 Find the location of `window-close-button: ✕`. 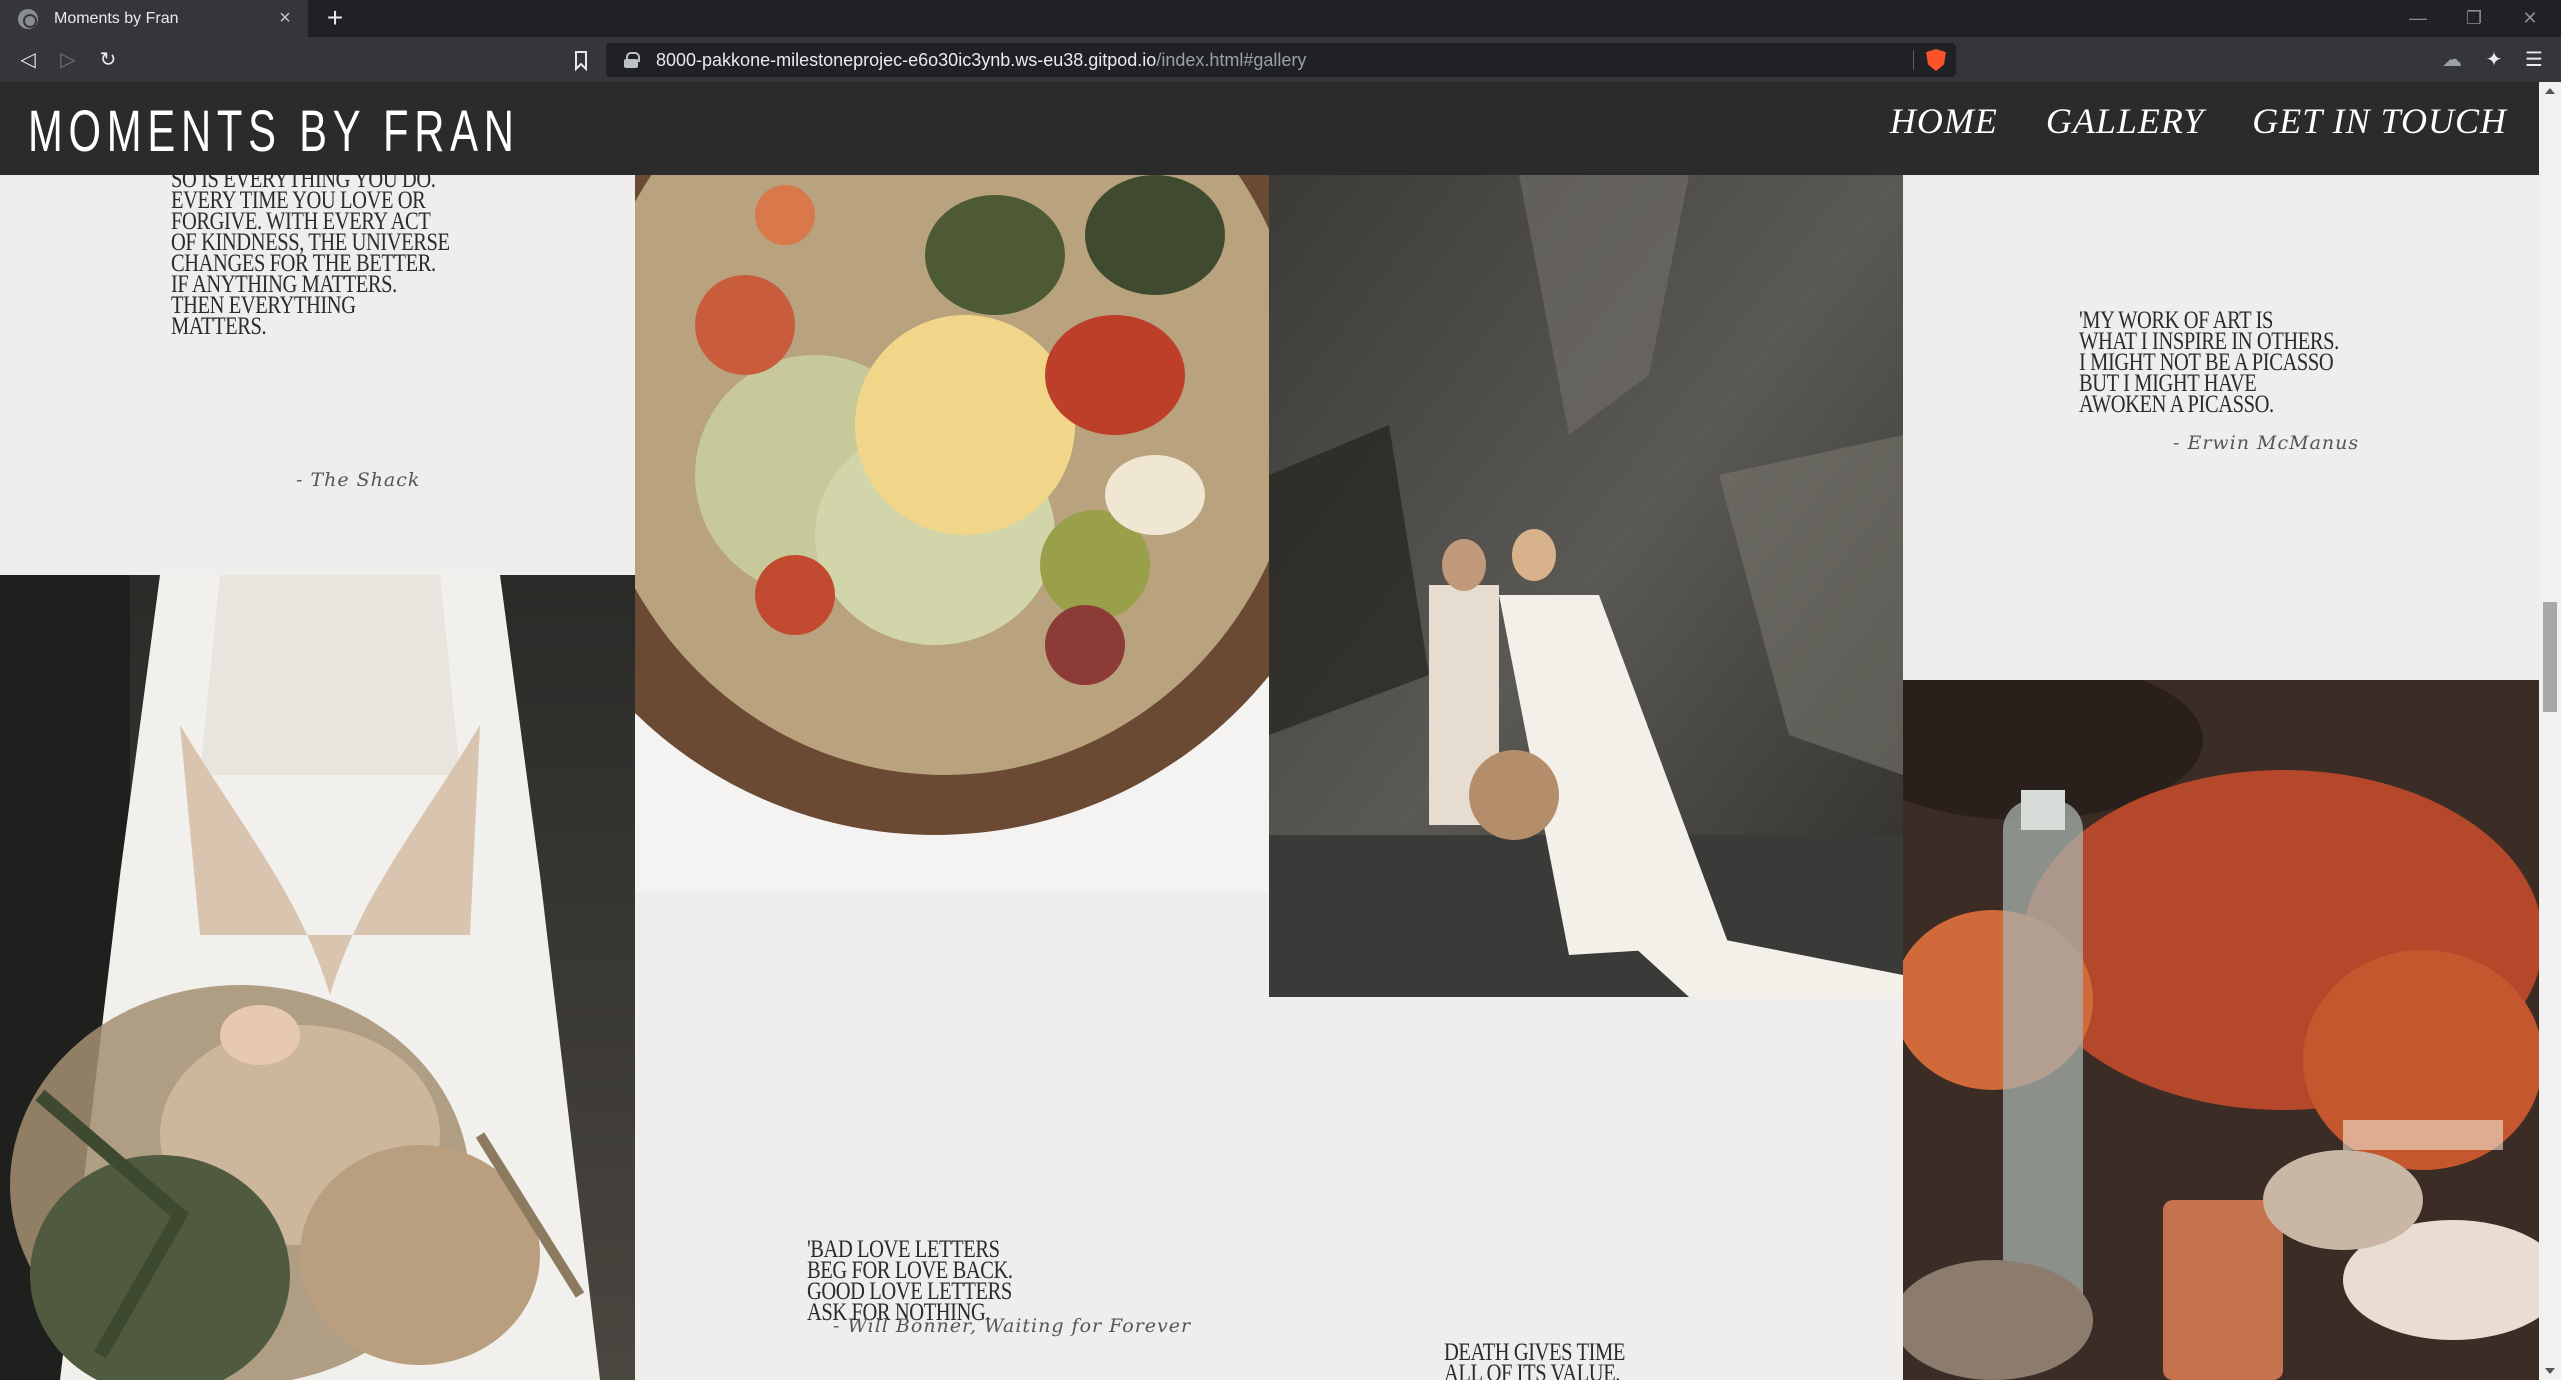

window-close-button: ✕ is located at coordinates (2530, 18).